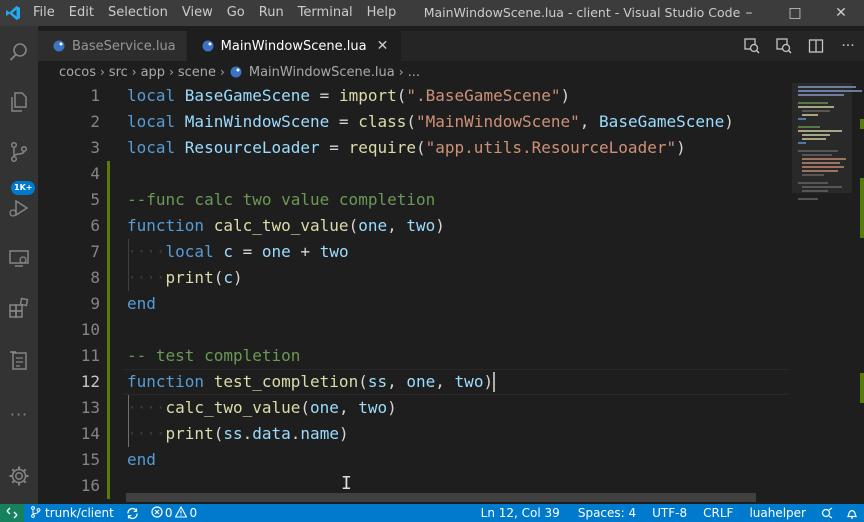 The width and height of the screenshot is (864, 522). I want to click on code-line: 5 --func calc two value completion, so click(413, 200).